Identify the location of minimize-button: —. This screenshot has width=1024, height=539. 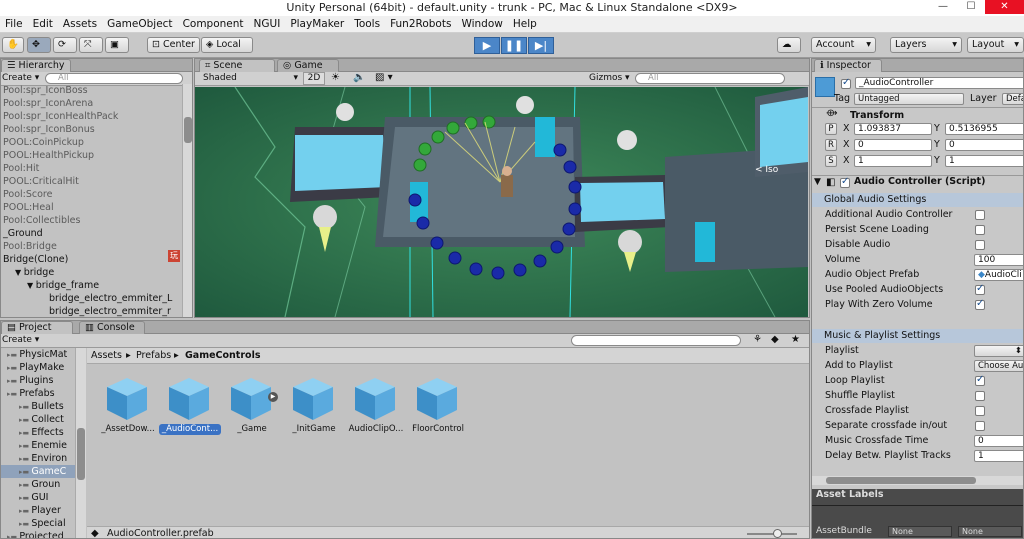
(943, 7).